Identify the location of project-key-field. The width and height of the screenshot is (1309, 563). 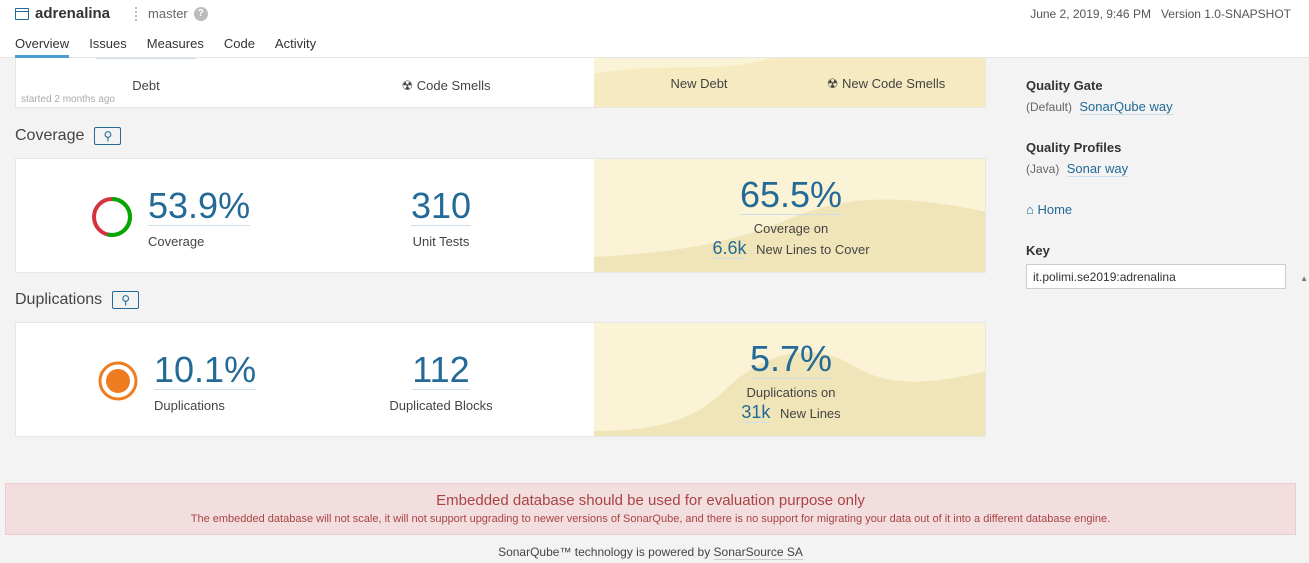
(1156, 276).